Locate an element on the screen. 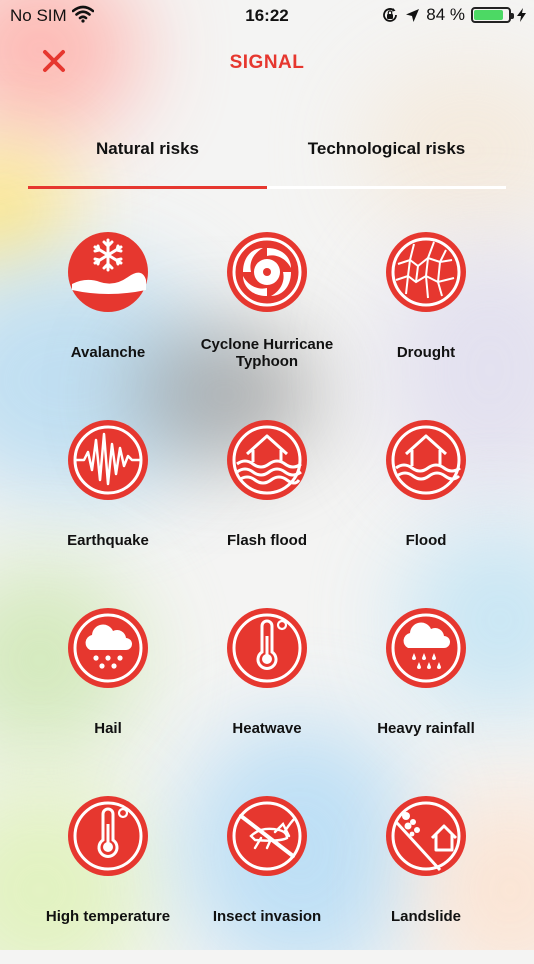  drought-icon is located at coordinates (426, 272).